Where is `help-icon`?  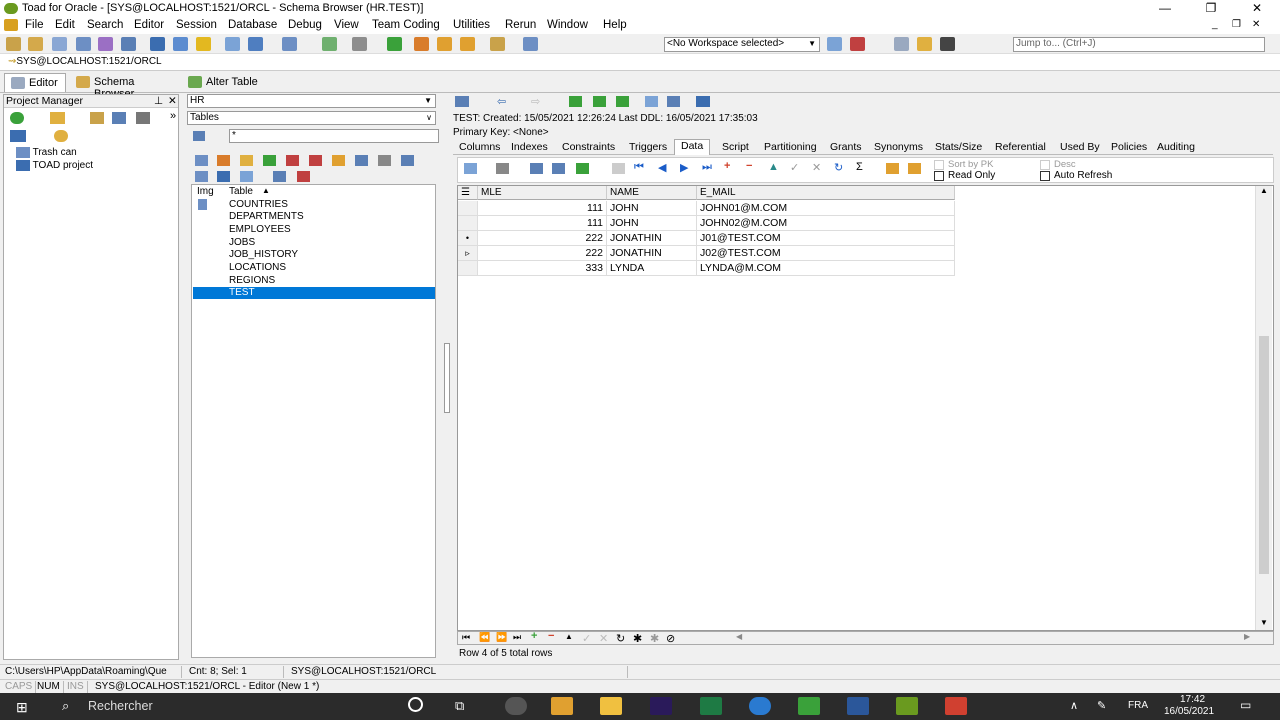
help-icon is located at coordinates (467, 44).